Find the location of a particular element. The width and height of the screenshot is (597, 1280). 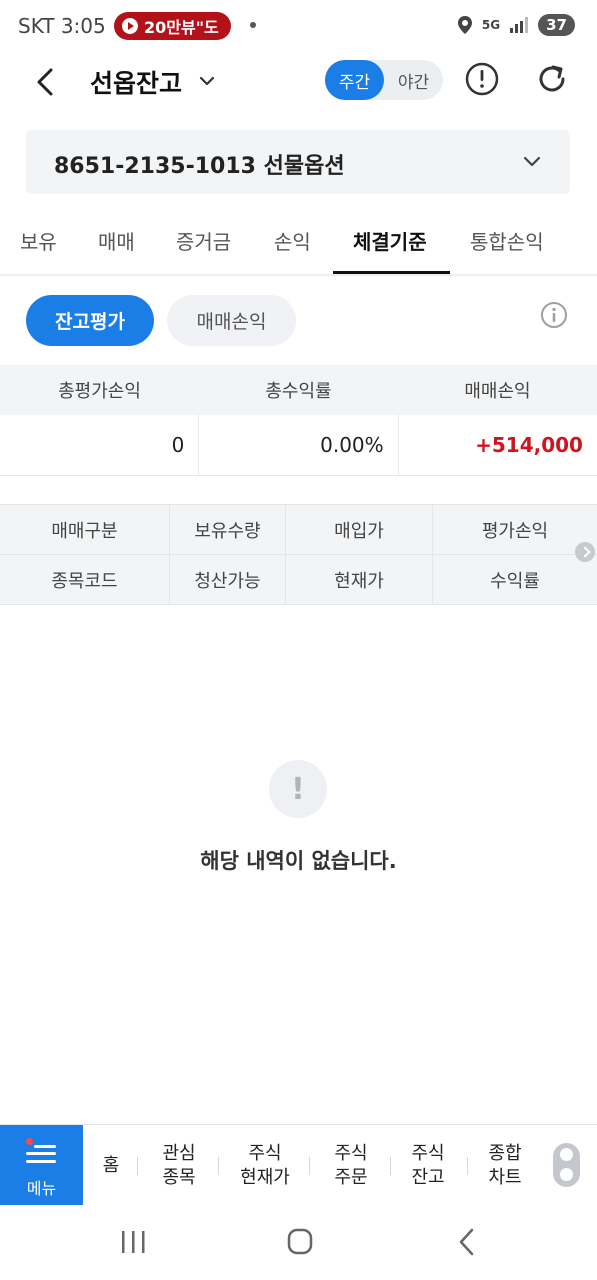

summary-header-cell: 총평가손익 is located at coordinates (99, 391).